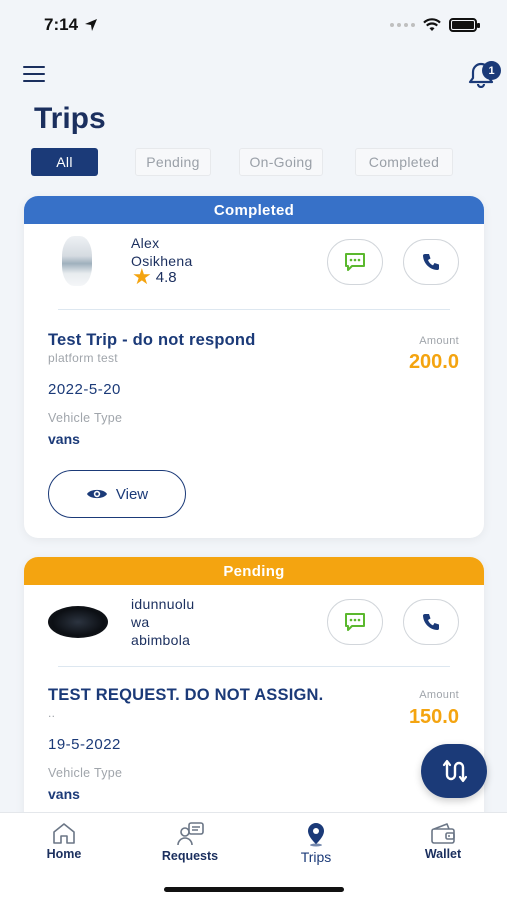 The width and height of the screenshot is (507, 900). What do you see at coordinates (83, 358) in the screenshot?
I see `trip-subtitle: platform test` at bounding box center [83, 358].